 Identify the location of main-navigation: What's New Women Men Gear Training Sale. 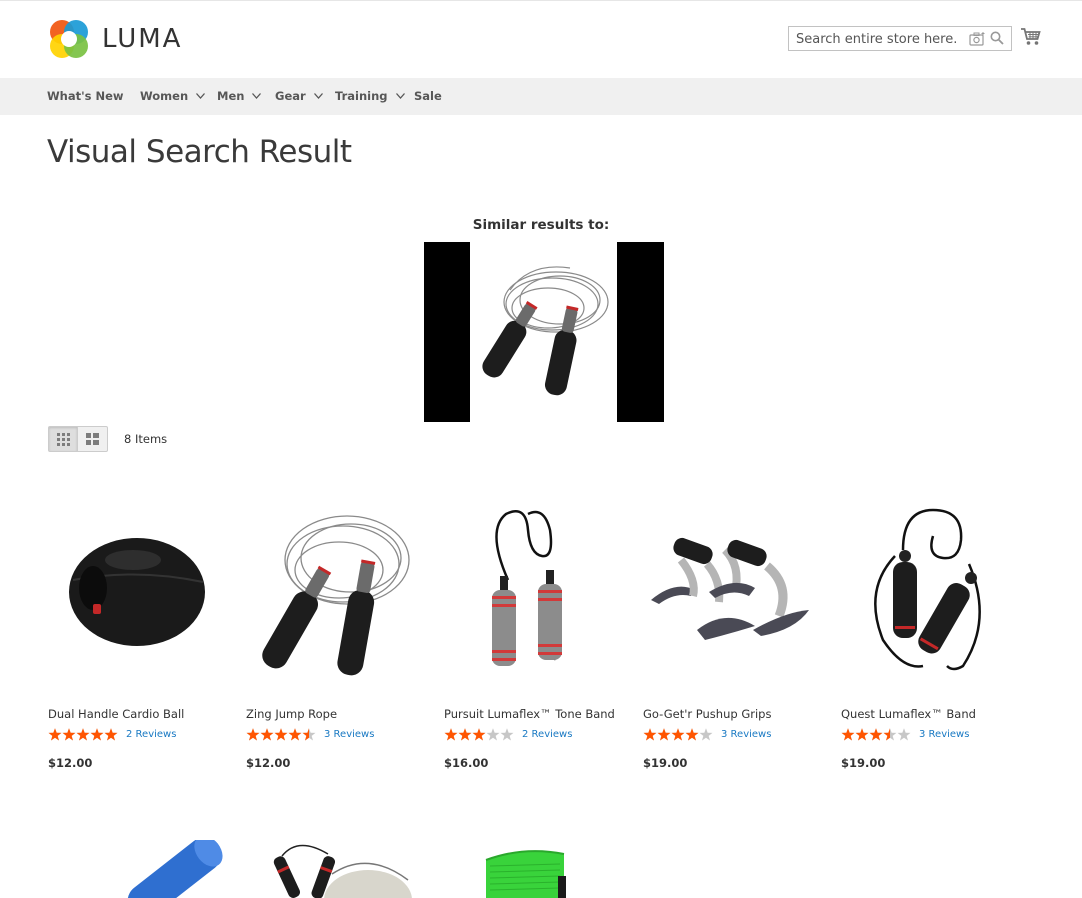
(541, 96).